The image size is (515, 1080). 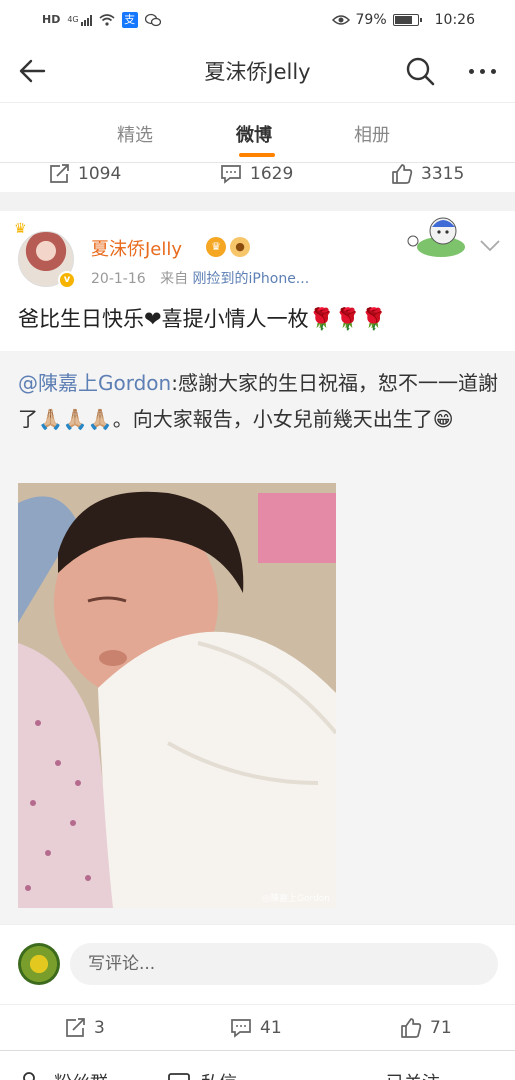 I want to click on profile-bottom-bar: 粉丝群 私信 已关注, so click(x=257, y=1065).